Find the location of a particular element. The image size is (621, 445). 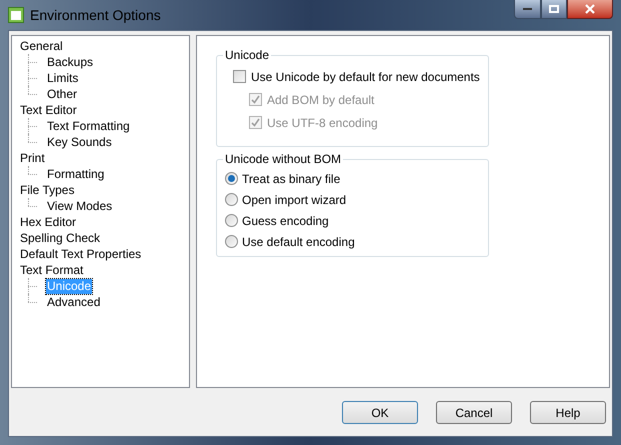

dialog-button: OK is located at coordinates (380, 412).